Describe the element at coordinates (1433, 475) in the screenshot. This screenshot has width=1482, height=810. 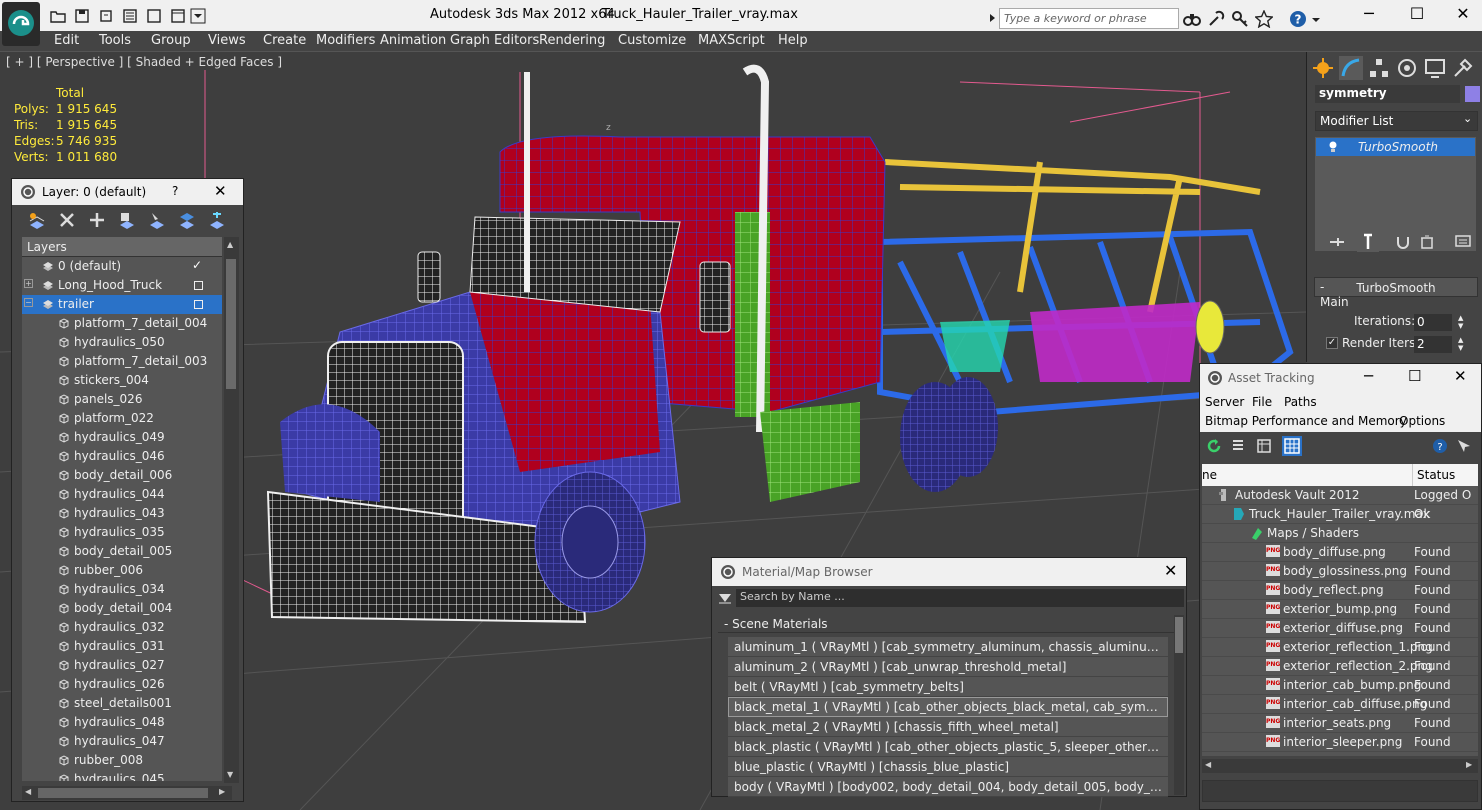
I see `column-header-status: Status` at that location.